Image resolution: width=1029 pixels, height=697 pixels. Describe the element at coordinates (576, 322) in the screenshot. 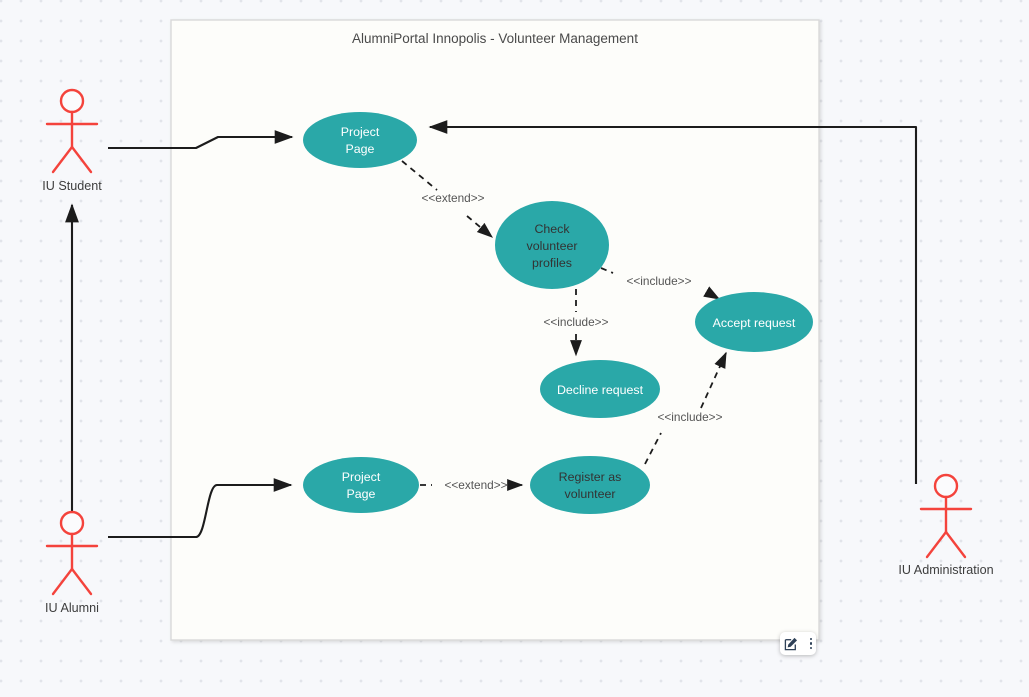

I see `stereotype-label-include-decline: <<include>>` at that location.